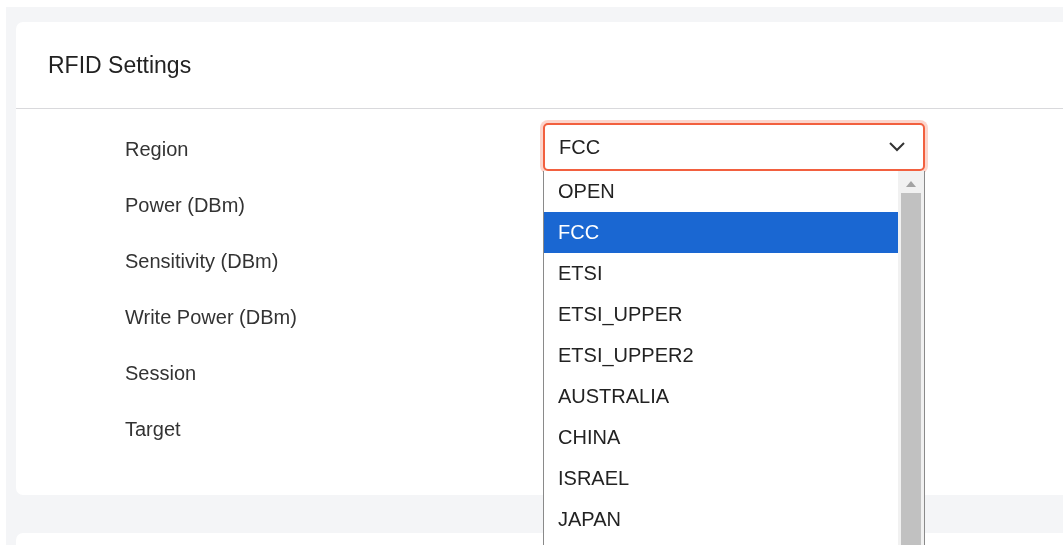  I want to click on dropdown-option: ETSI_UPPER, so click(721, 314).